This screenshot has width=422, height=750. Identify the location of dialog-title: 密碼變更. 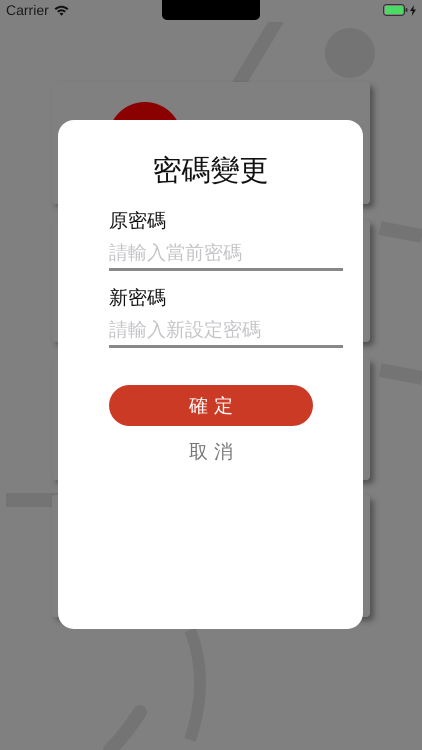
(210, 170).